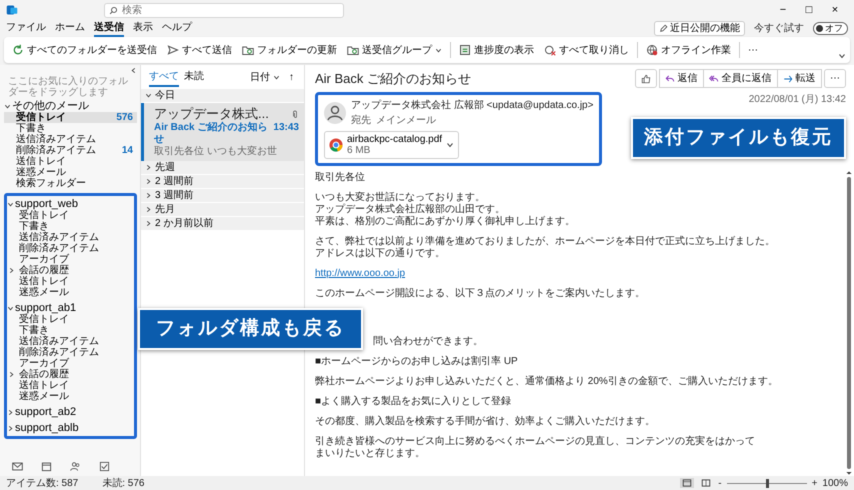 The image size is (854, 490). I want to click on reading-view-icon, so click(706, 483).